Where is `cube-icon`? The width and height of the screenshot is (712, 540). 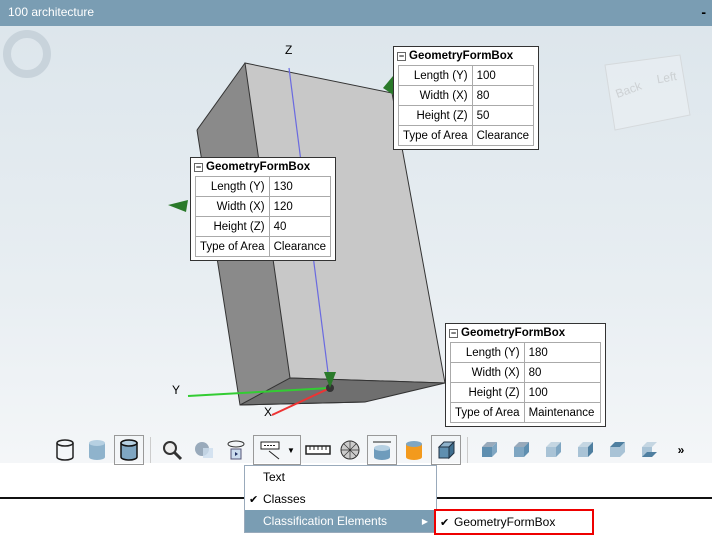
cube-icon is located at coordinates (446, 450).